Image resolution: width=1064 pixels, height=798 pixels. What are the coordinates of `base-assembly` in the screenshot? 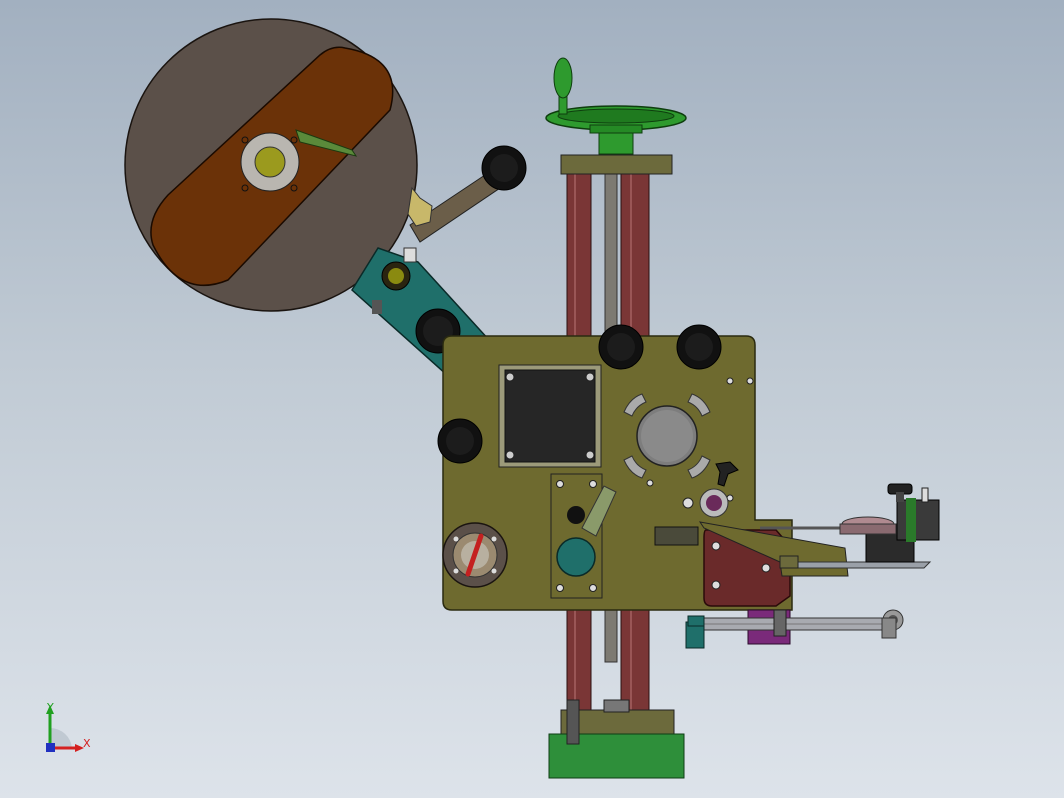 It's located at (616, 739).